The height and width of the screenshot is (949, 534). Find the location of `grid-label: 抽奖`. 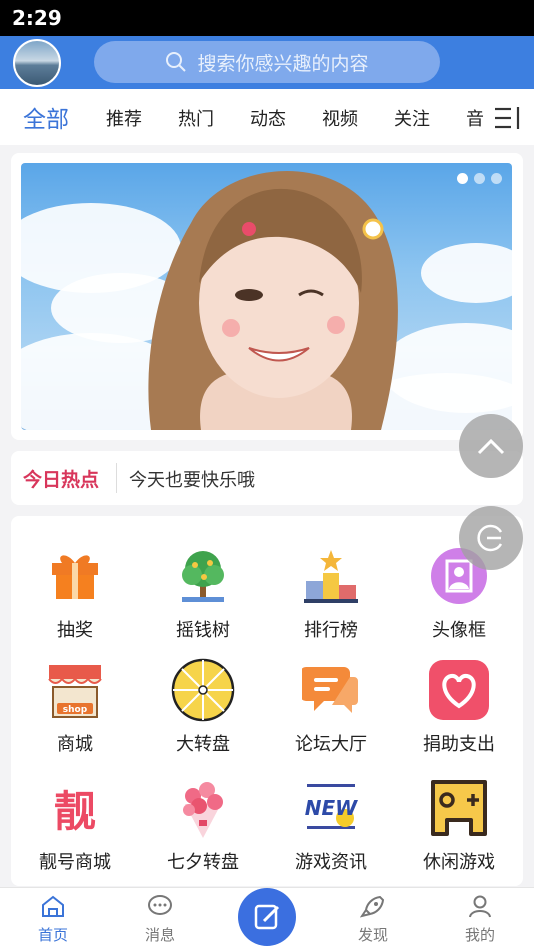

grid-label: 抽奖 is located at coordinates (75, 630).